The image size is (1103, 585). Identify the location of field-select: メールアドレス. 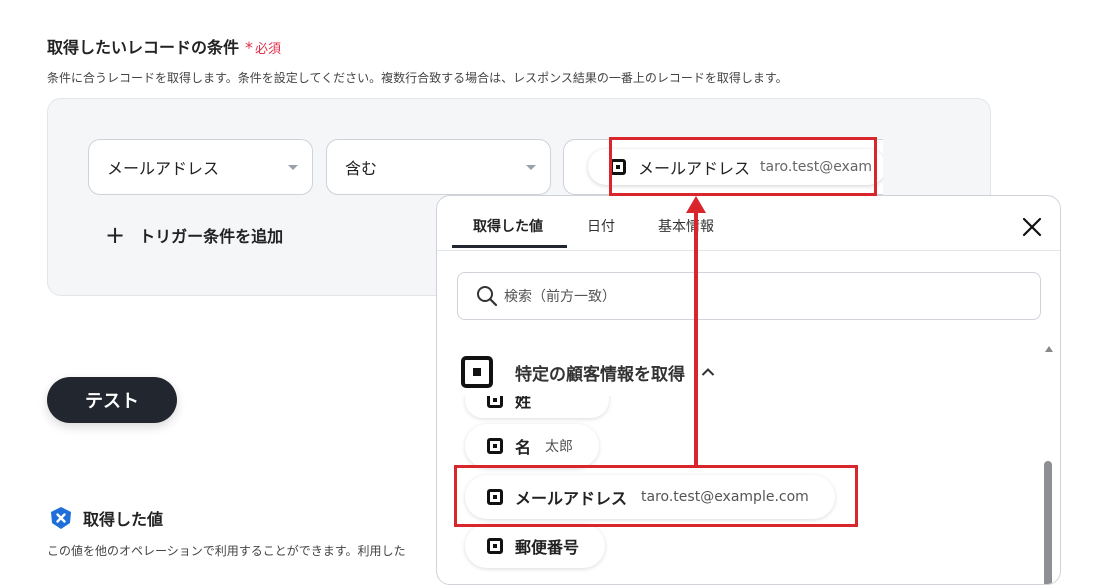
(200, 167).